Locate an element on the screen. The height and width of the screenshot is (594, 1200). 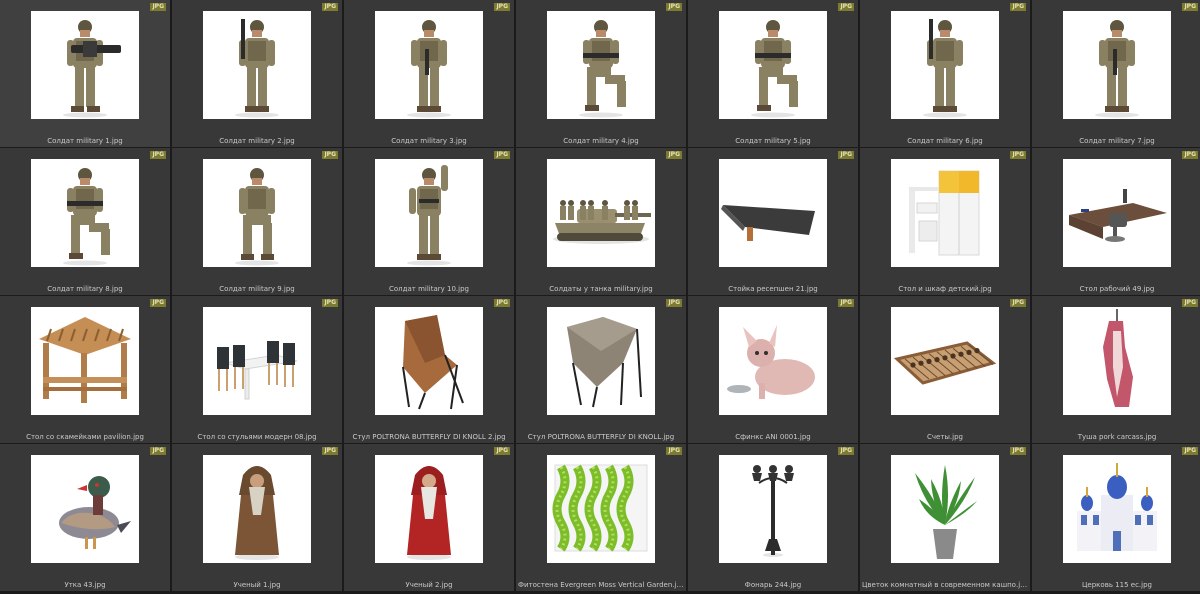
thumbnail-cell: JPG Церковь 115 ес.jpg is located at coordinates (1116, 517).